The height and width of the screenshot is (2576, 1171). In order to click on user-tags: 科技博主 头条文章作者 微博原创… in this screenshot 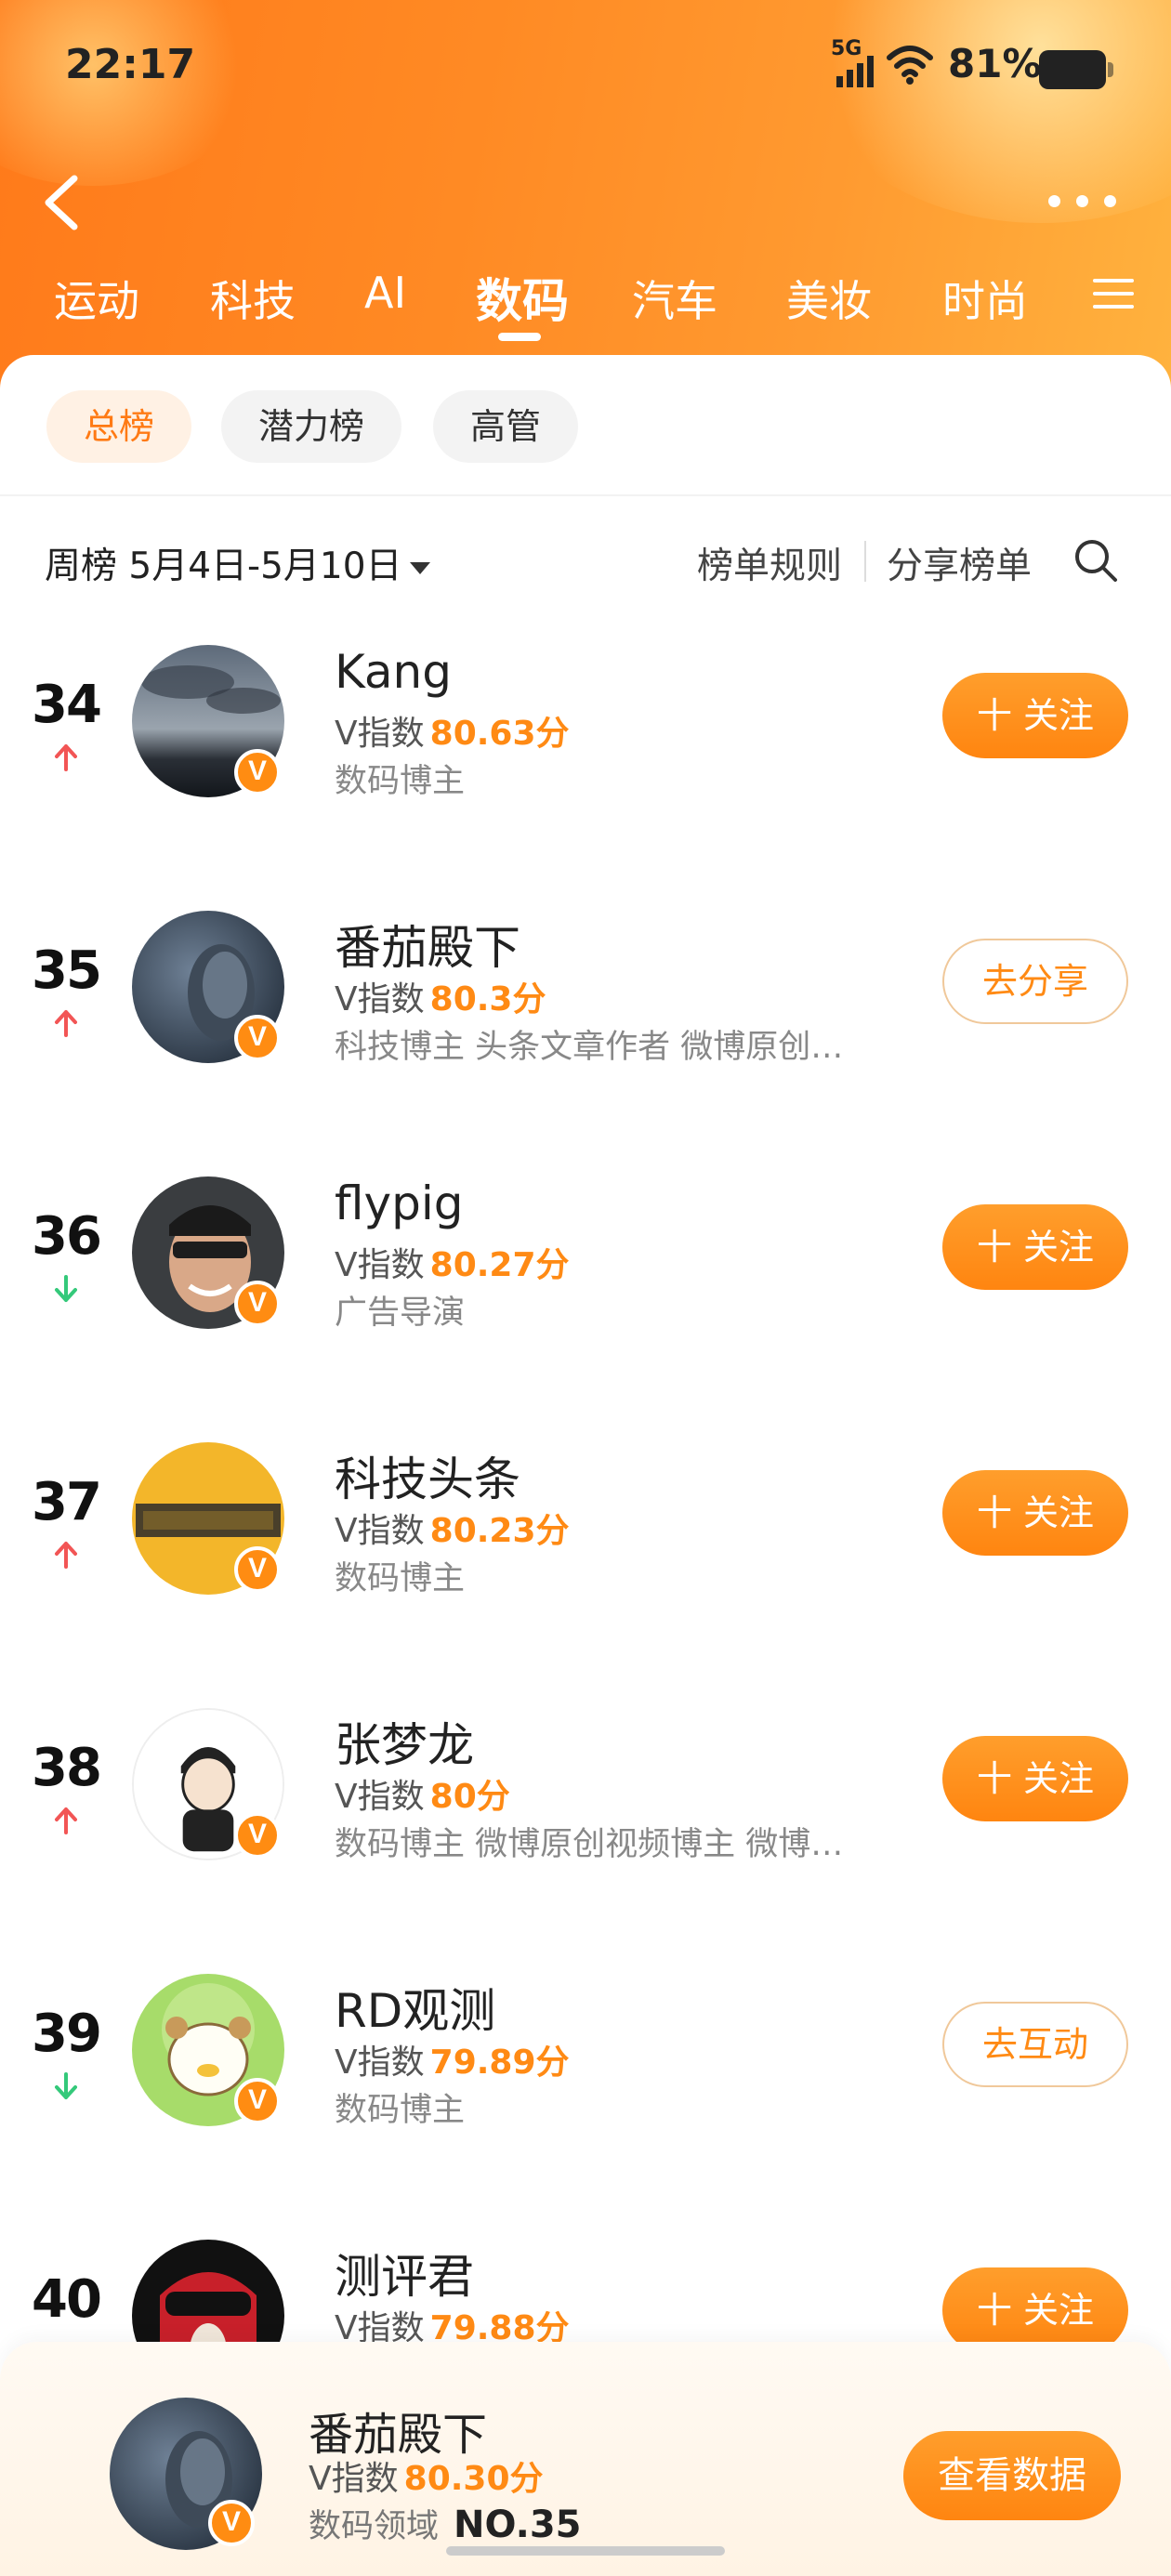, I will do `click(590, 1047)`.